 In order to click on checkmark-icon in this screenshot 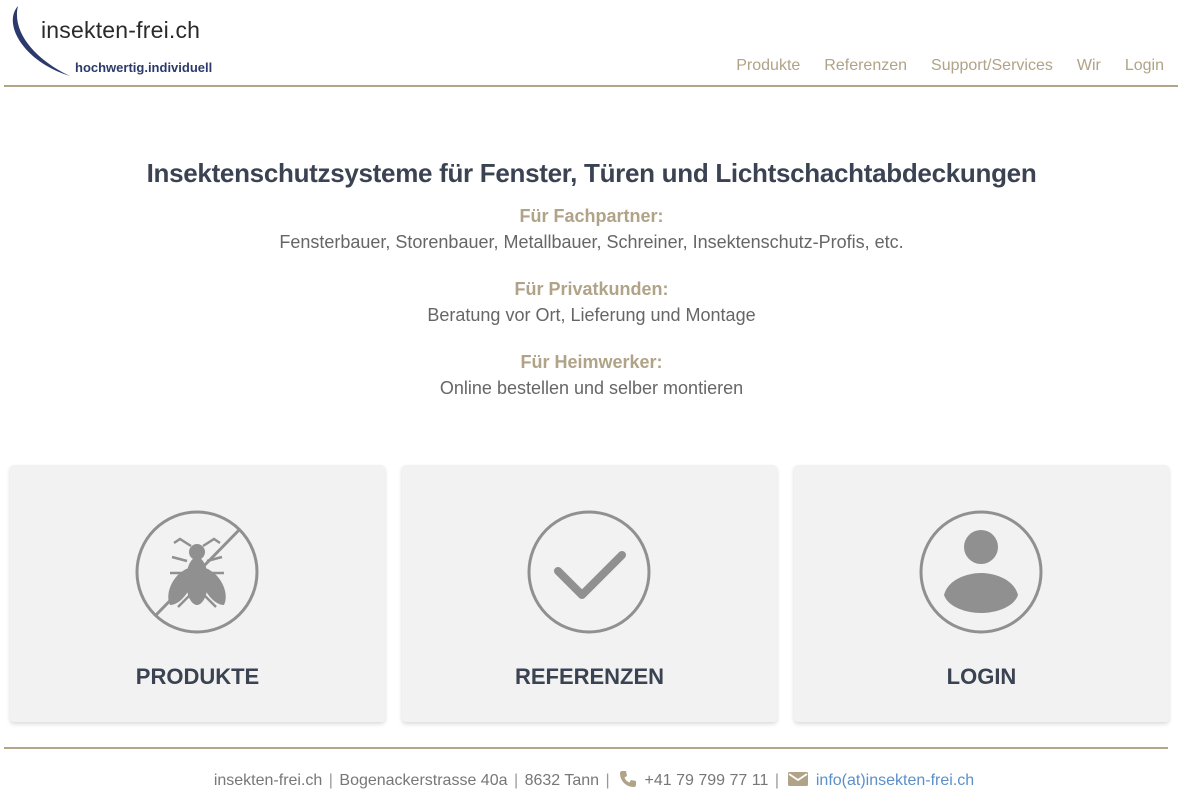, I will do `click(589, 572)`.